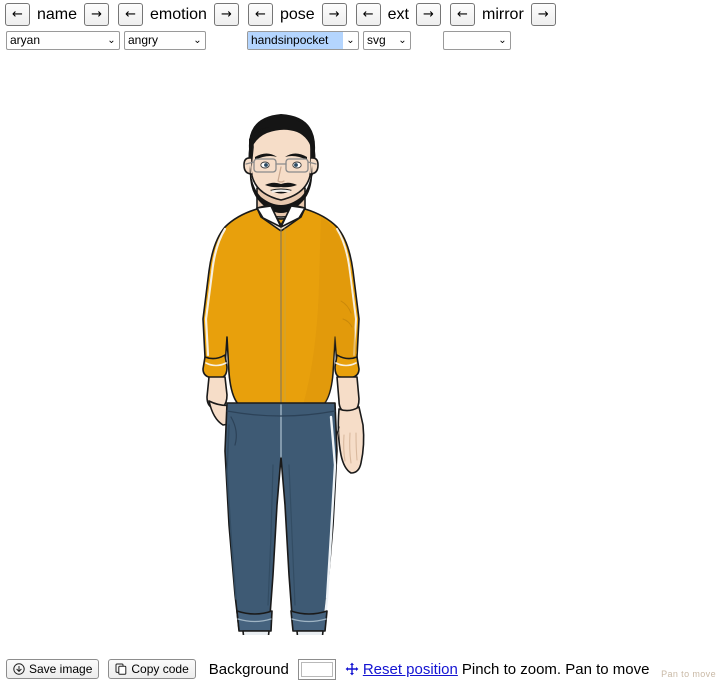 The width and height of the screenshot is (722, 685). I want to click on zoom-pan-hint: Pinch to zoom. Pan to move, so click(555, 669).